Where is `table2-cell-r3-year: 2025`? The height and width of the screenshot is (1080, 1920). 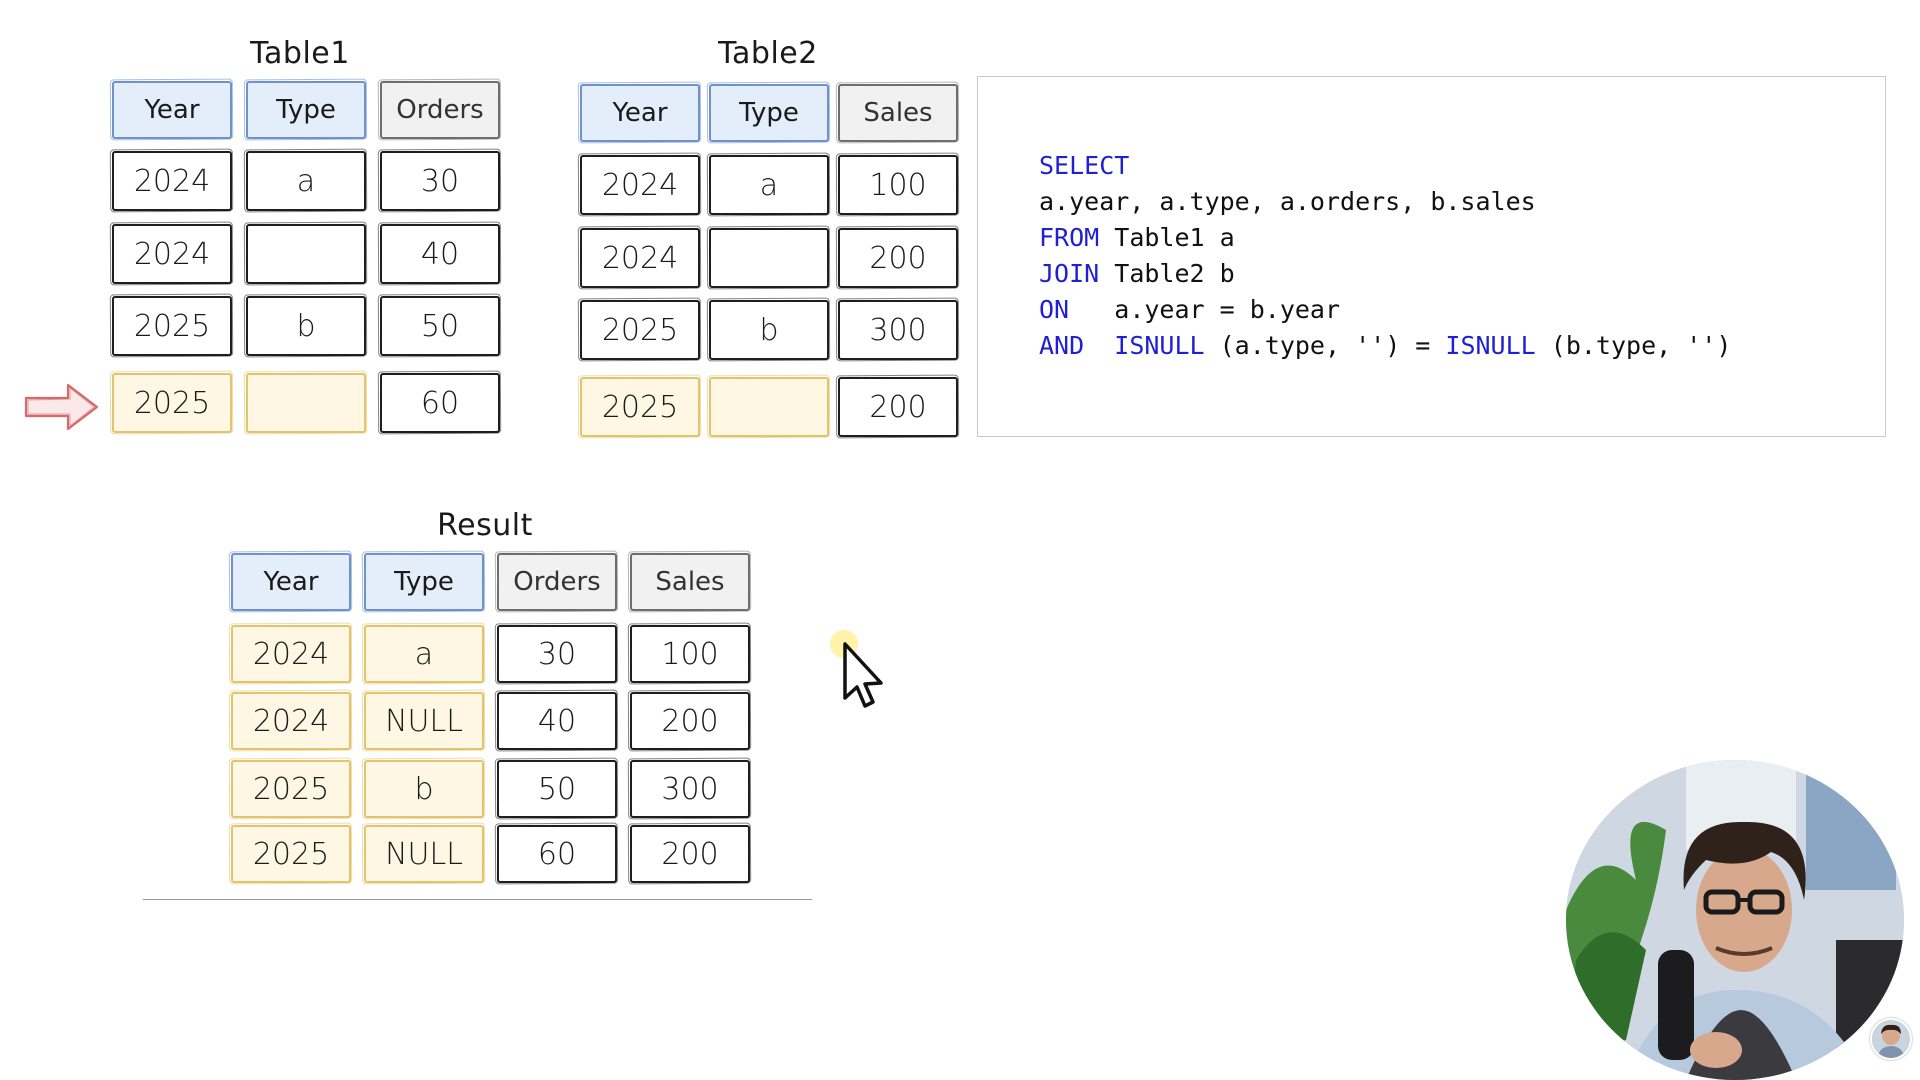
table2-cell-r3-year: 2025 is located at coordinates (640, 330).